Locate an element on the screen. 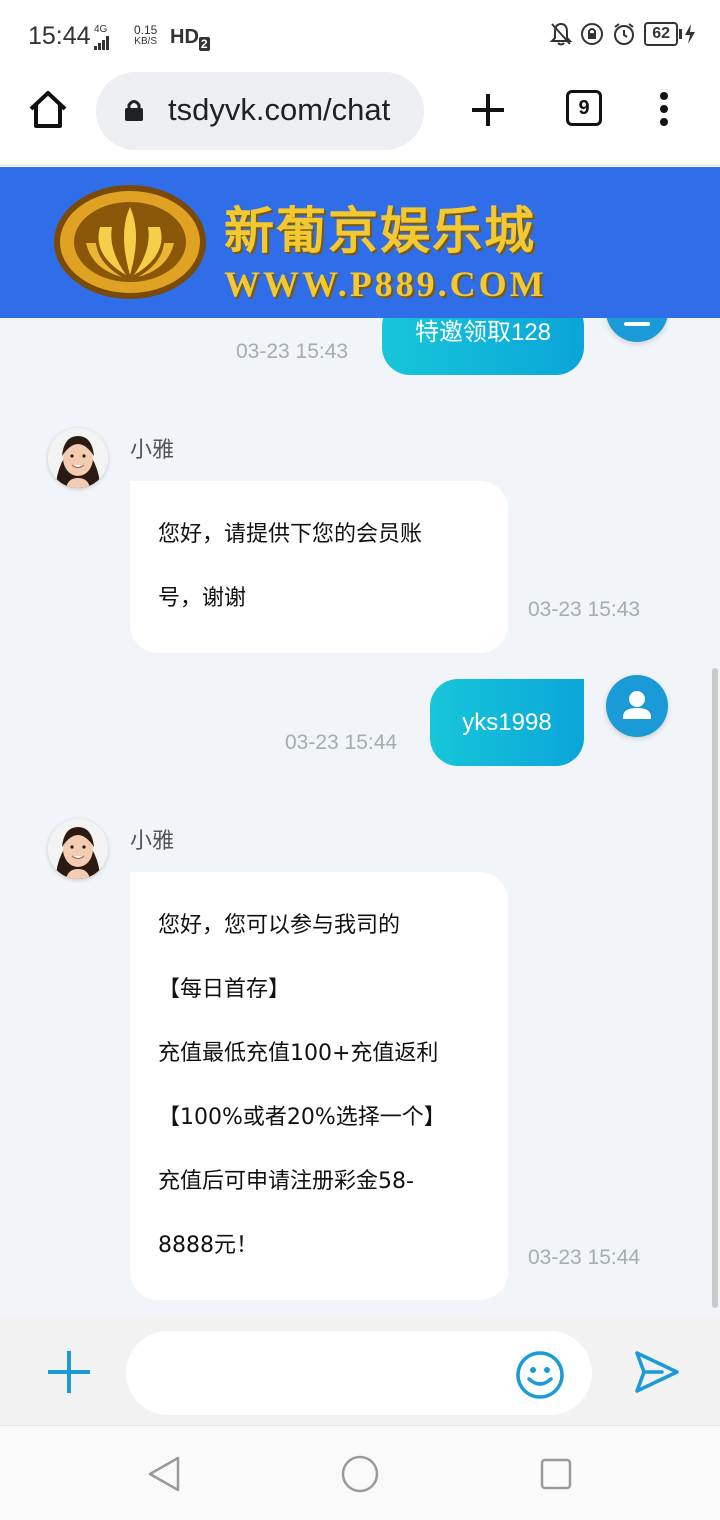 Image resolution: width=720 pixels, height=1520 pixels. user-message-bubble: yks1998 is located at coordinates (507, 722).